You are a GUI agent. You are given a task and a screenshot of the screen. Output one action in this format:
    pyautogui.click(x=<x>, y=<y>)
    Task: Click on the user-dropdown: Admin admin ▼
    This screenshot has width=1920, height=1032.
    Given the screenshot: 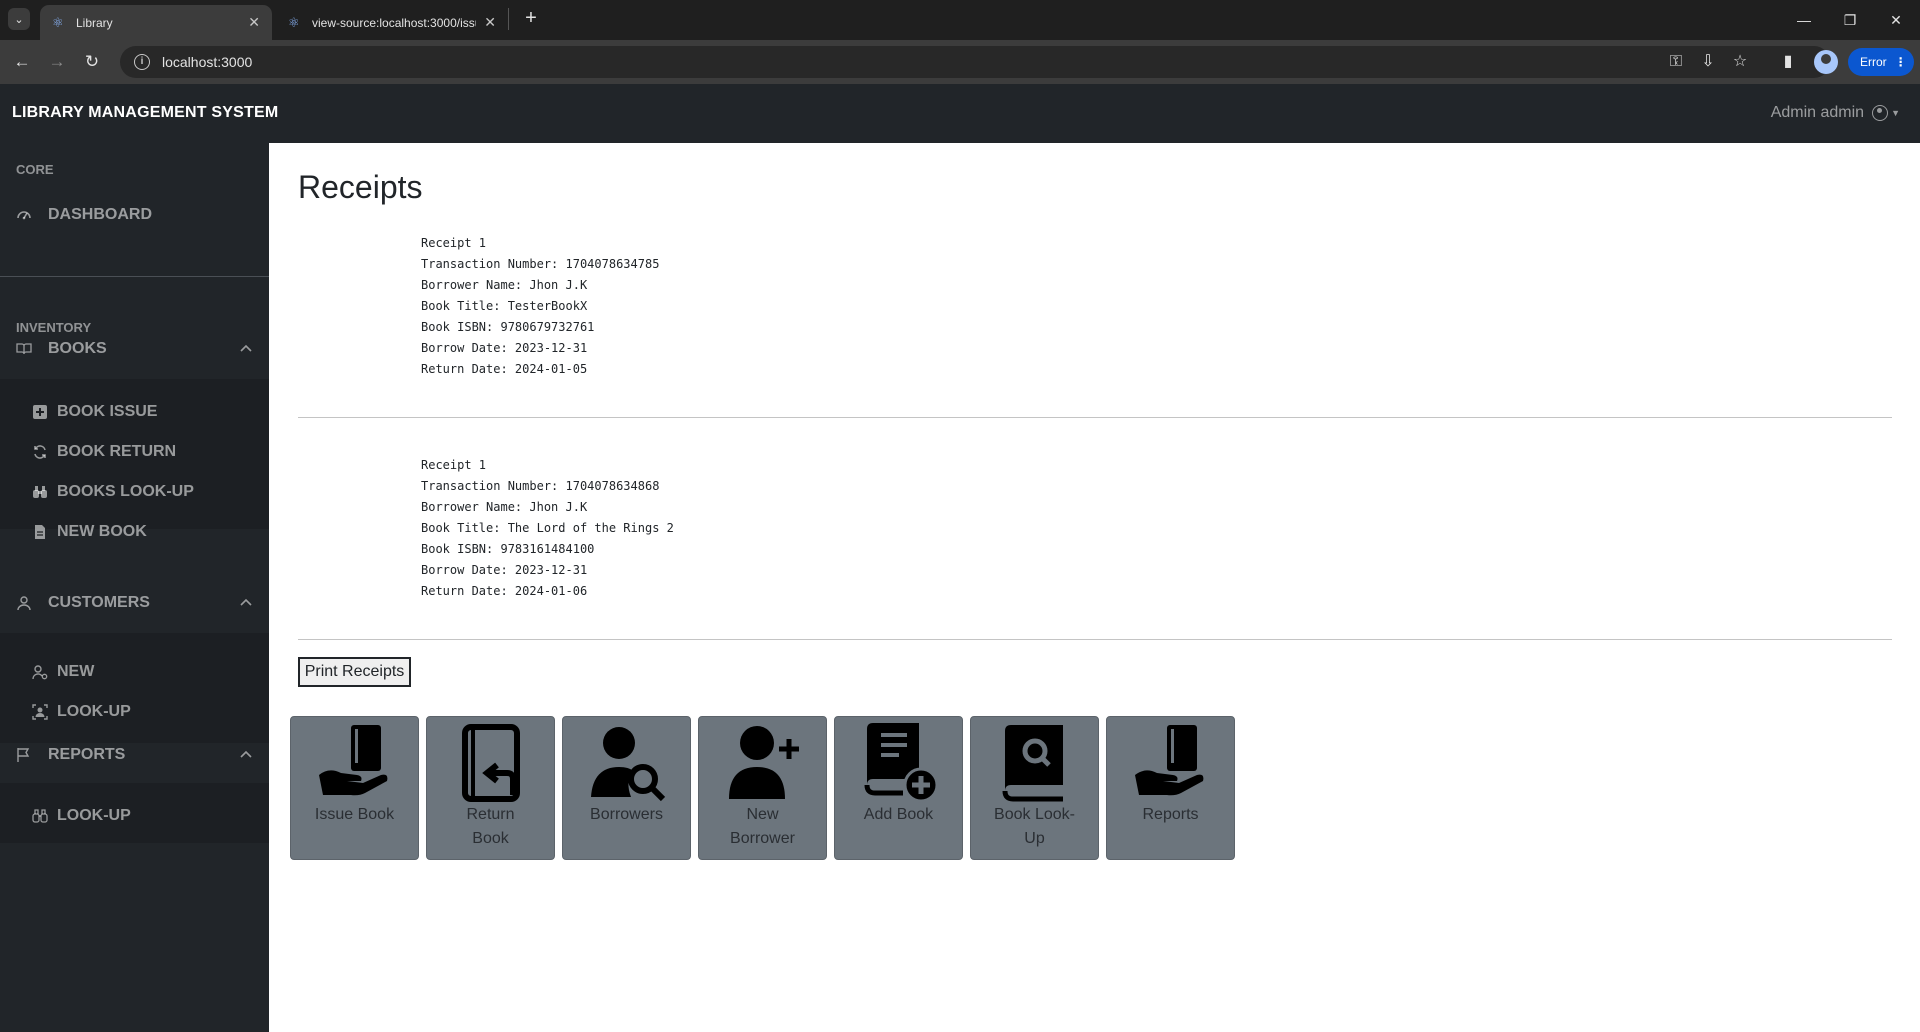 What is the action you would take?
    pyautogui.click(x=1835, y=113)
    